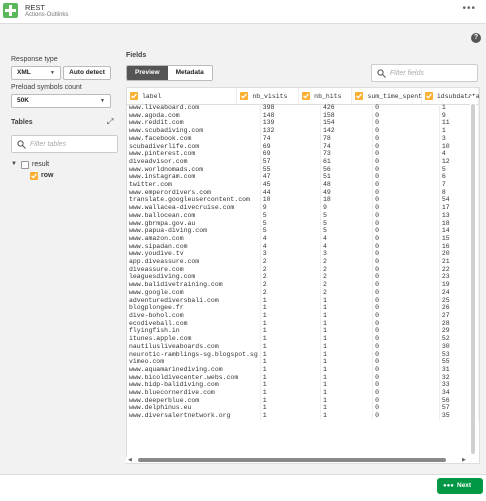 The image size is (486, 501). I want to click on response-type-select: XML ▼, so click(36, 73).